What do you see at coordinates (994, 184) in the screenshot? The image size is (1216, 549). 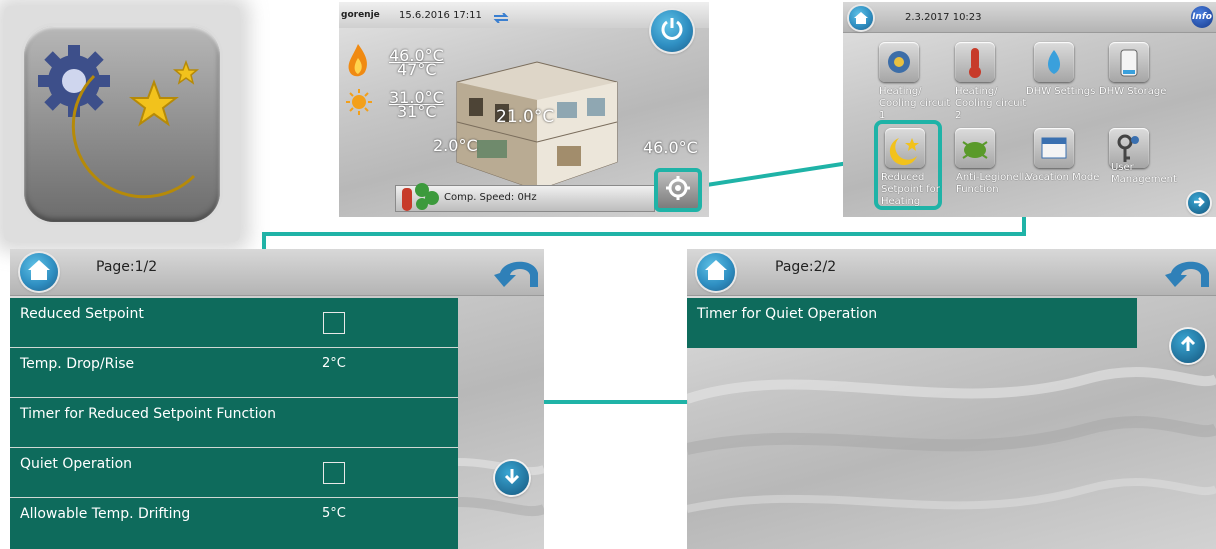 I see `menu-item-label: Anti-Legionella Function` at bounding box center [994, 184].